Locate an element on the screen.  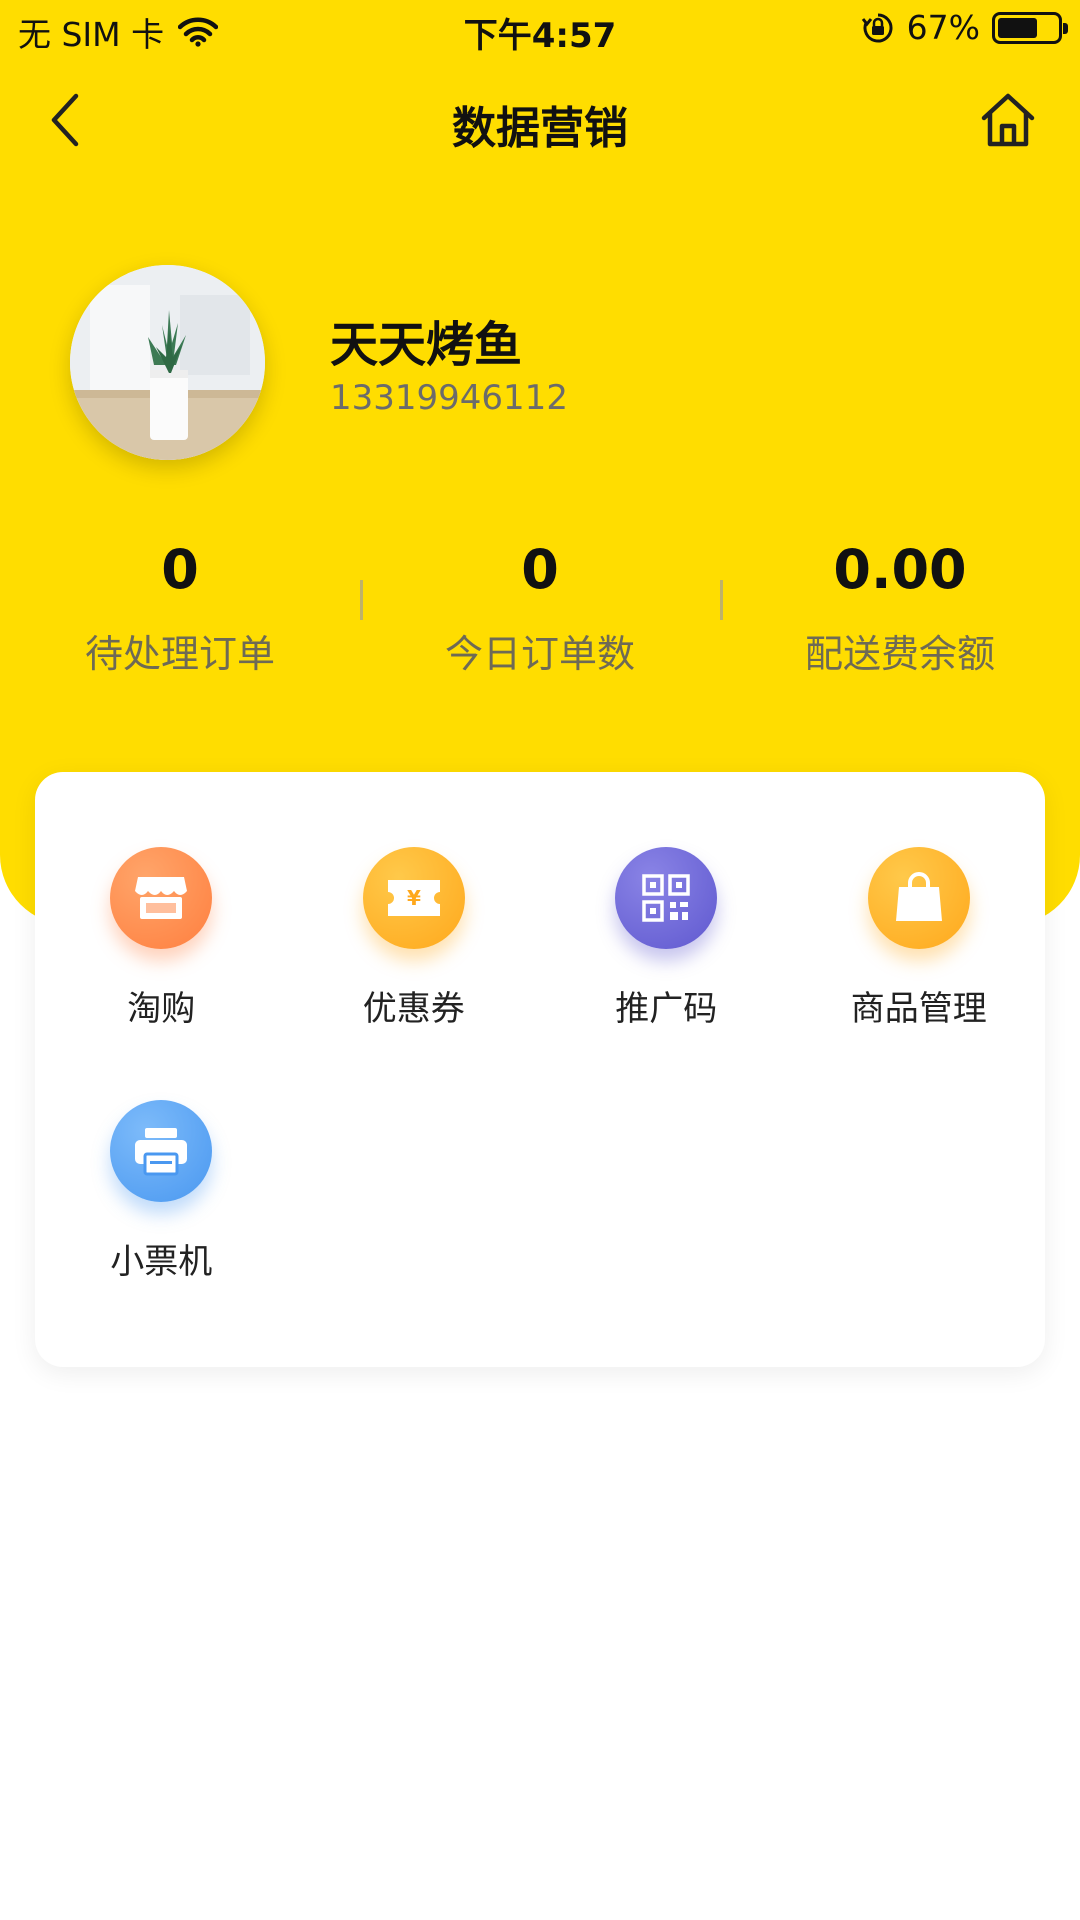
stat-value: 0.00 is located at coordinates (900, 569).